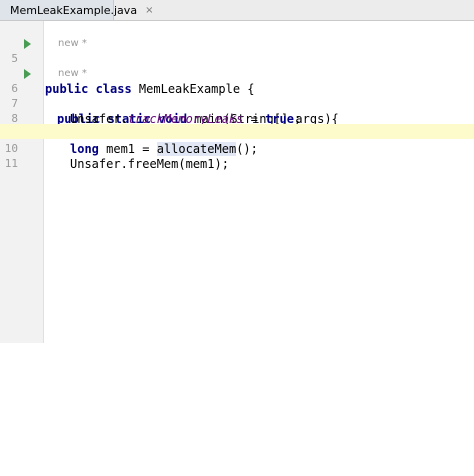 This screenshot has height=476, width=474. I want to click on line-number: 11, so click(11, 164).